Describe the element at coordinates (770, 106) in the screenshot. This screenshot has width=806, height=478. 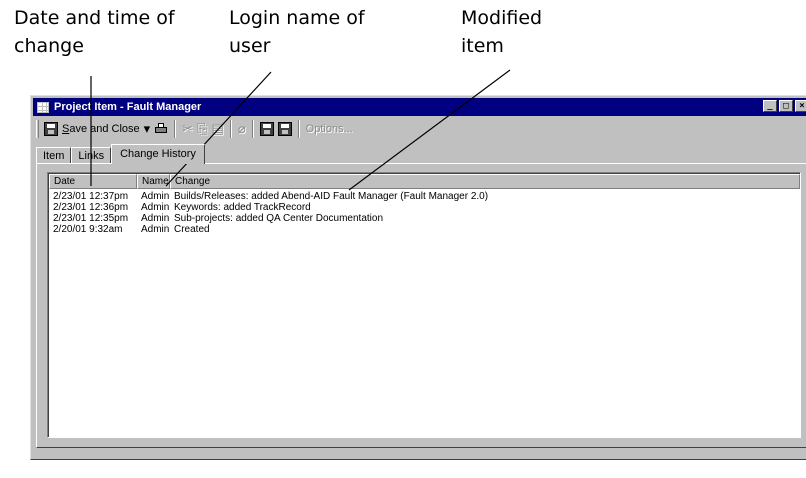
I see `minimize-button: _` at that location.